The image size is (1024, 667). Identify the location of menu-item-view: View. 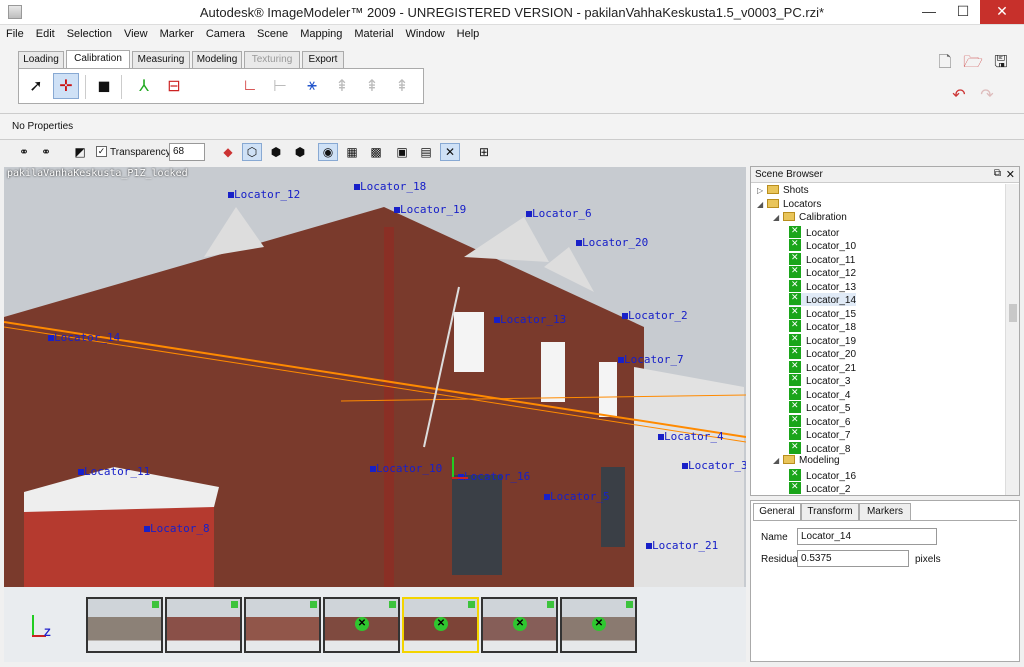
(136, 35).